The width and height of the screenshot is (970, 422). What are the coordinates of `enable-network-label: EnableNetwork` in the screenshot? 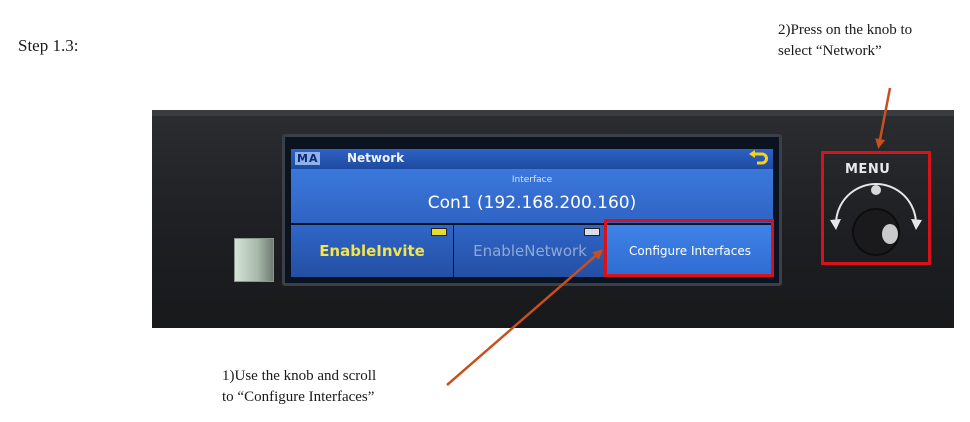 It's located at (530, 251).